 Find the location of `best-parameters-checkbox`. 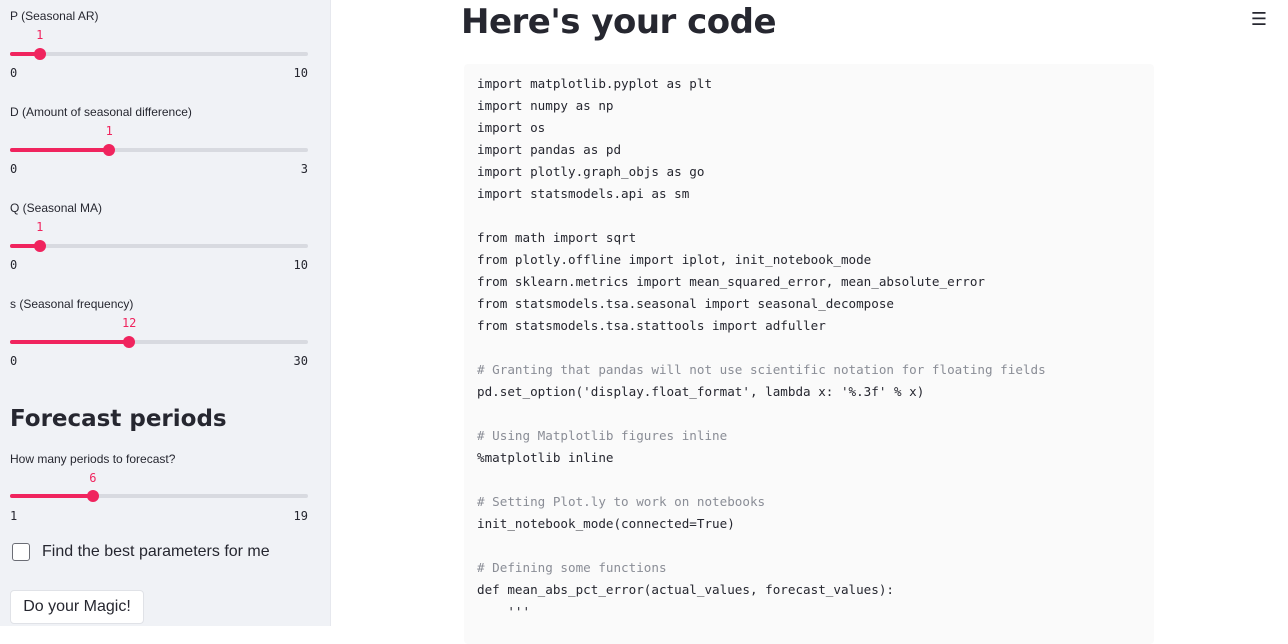

best-parameters-checkbox is located at coordinates (21, 552).